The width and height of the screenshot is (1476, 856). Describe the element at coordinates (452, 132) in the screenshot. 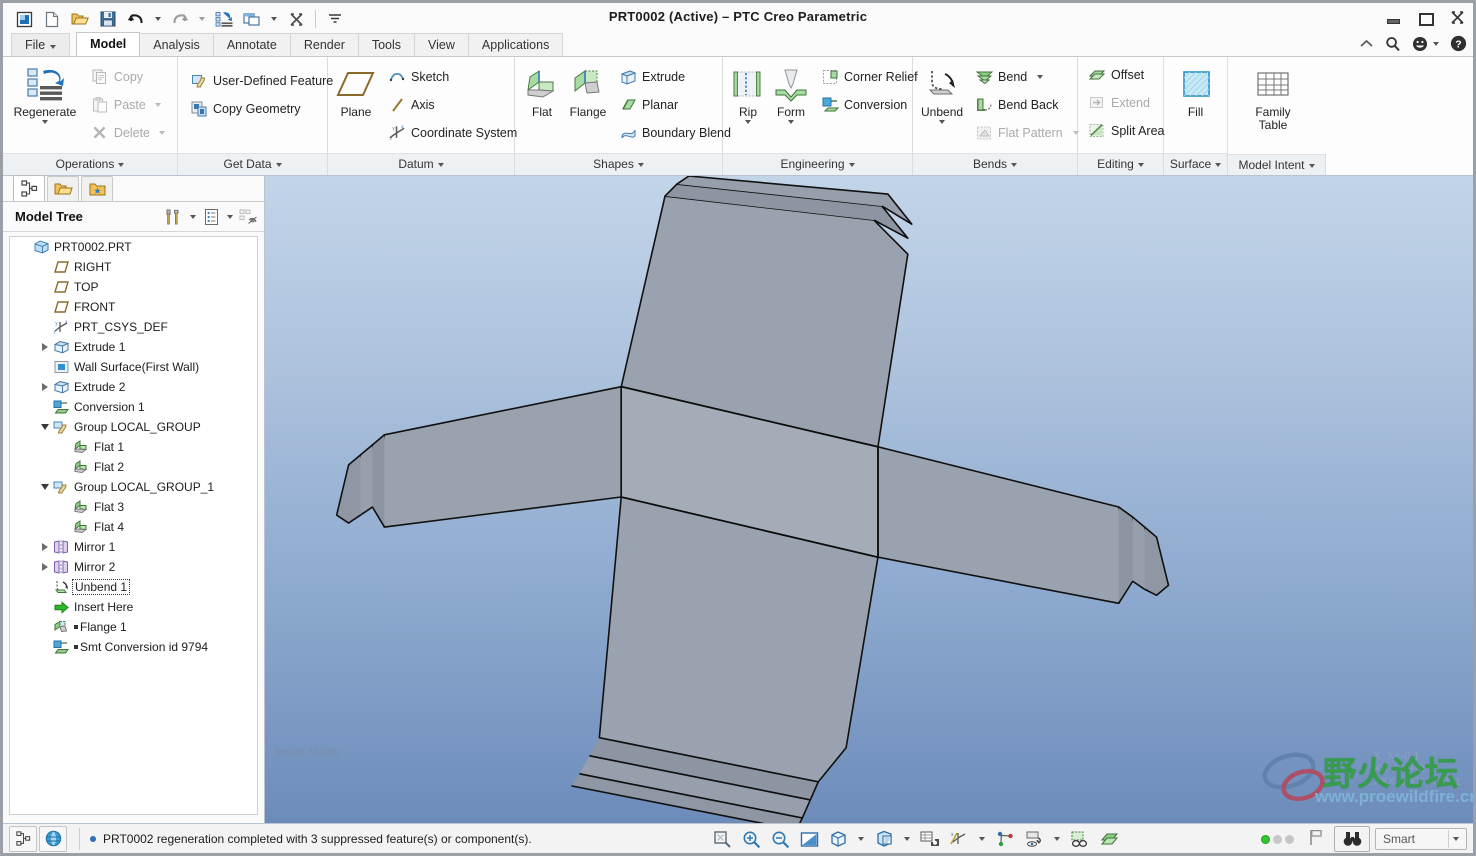

I see `coordinate-system-button: y x z Coordinate System` at that location.